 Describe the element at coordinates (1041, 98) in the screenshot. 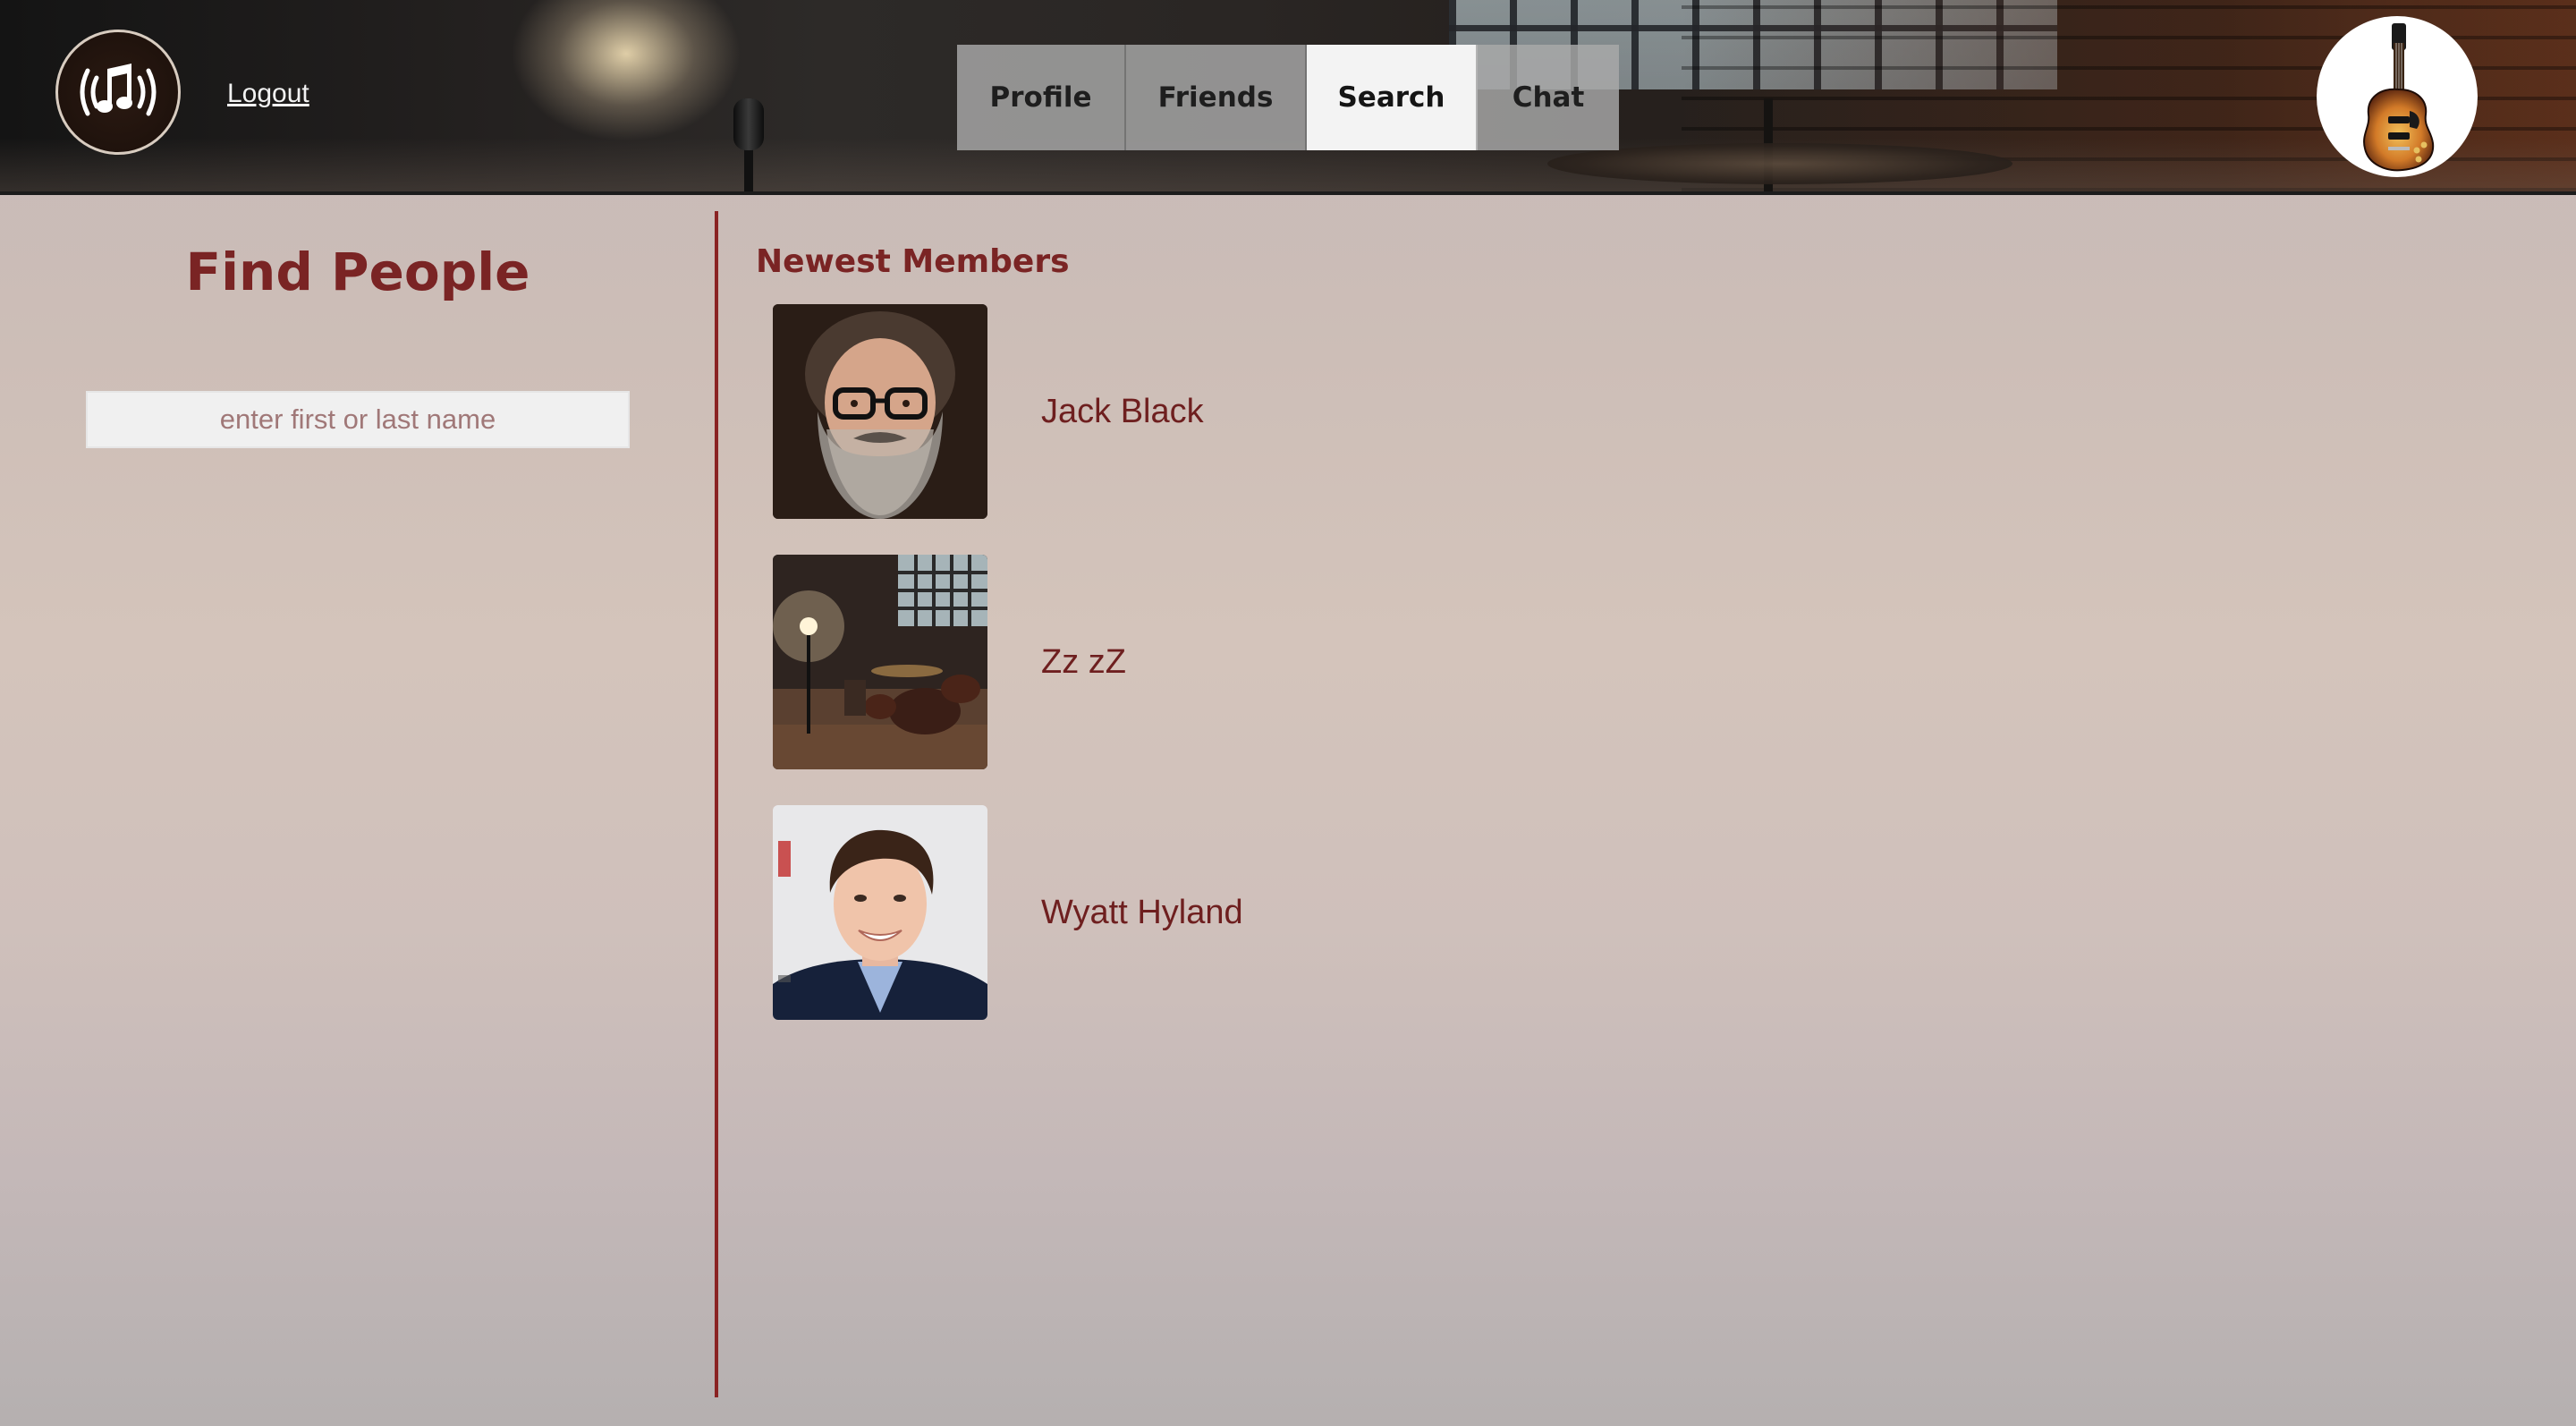

I see `tab-profile: Profile` at that location.